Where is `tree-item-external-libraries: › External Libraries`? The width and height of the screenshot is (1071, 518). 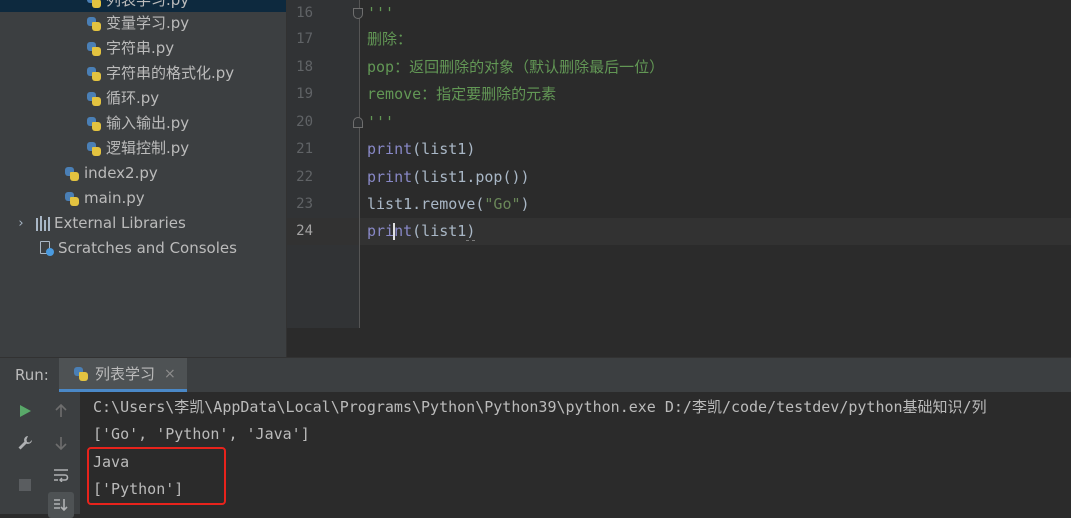
tree-item-external-libraries: › External Libraries is located at coordinates (100, 223).